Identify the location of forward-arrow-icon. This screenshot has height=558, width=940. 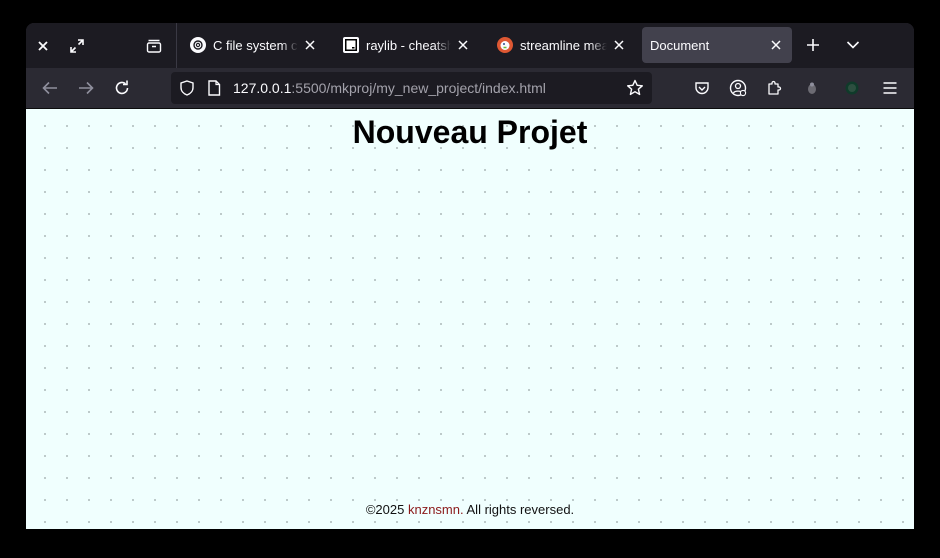
(86, 88).